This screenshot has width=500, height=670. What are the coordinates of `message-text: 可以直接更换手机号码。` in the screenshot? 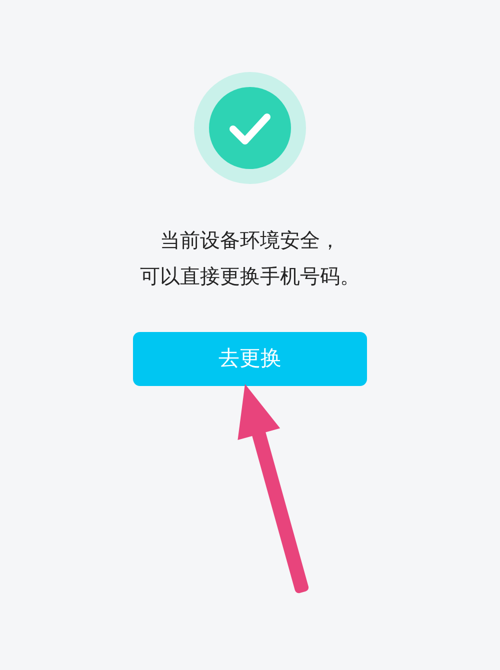 It's located at (250, 276).